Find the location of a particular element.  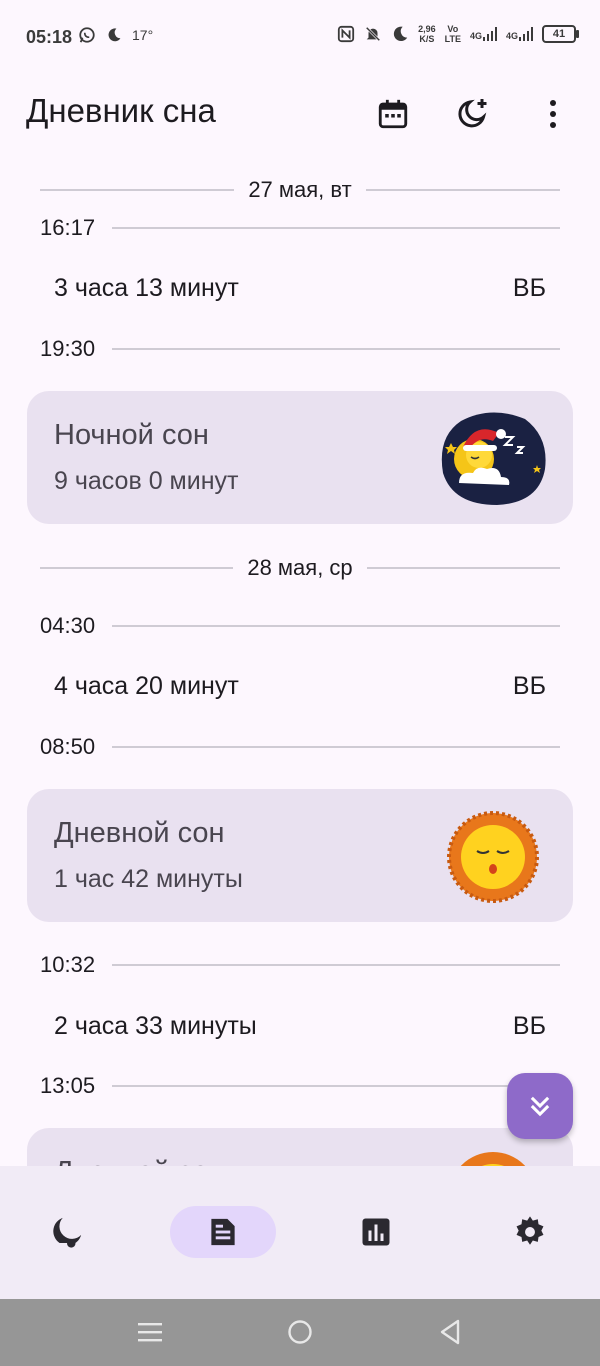

status-left-icons: 17° is located at coordinates (115, 35).